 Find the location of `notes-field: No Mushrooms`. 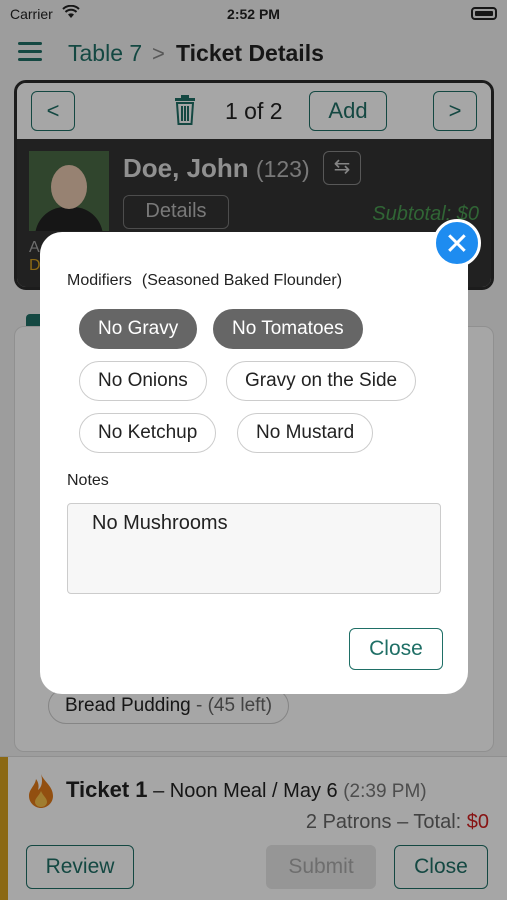

notes-field: No Mushrooms is located at coordinates (254, 548).